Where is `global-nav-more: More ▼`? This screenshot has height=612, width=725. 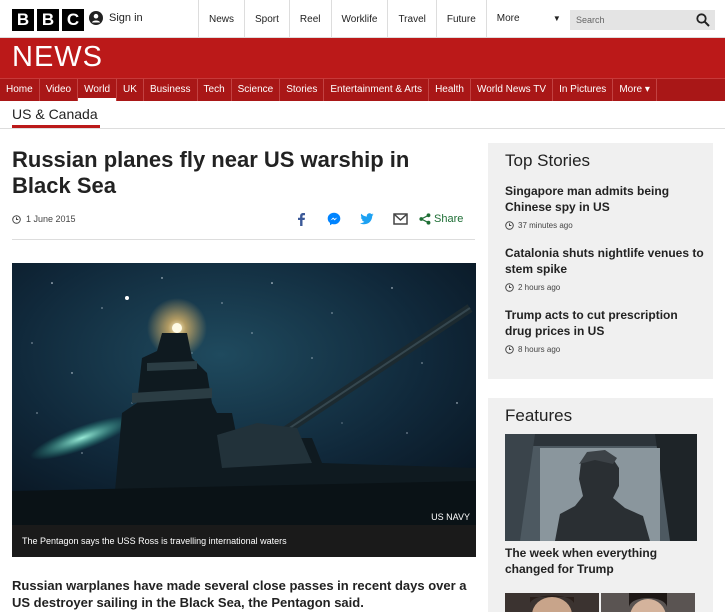 global-nav-more: More ▼ is located at coordinates (528, 19).